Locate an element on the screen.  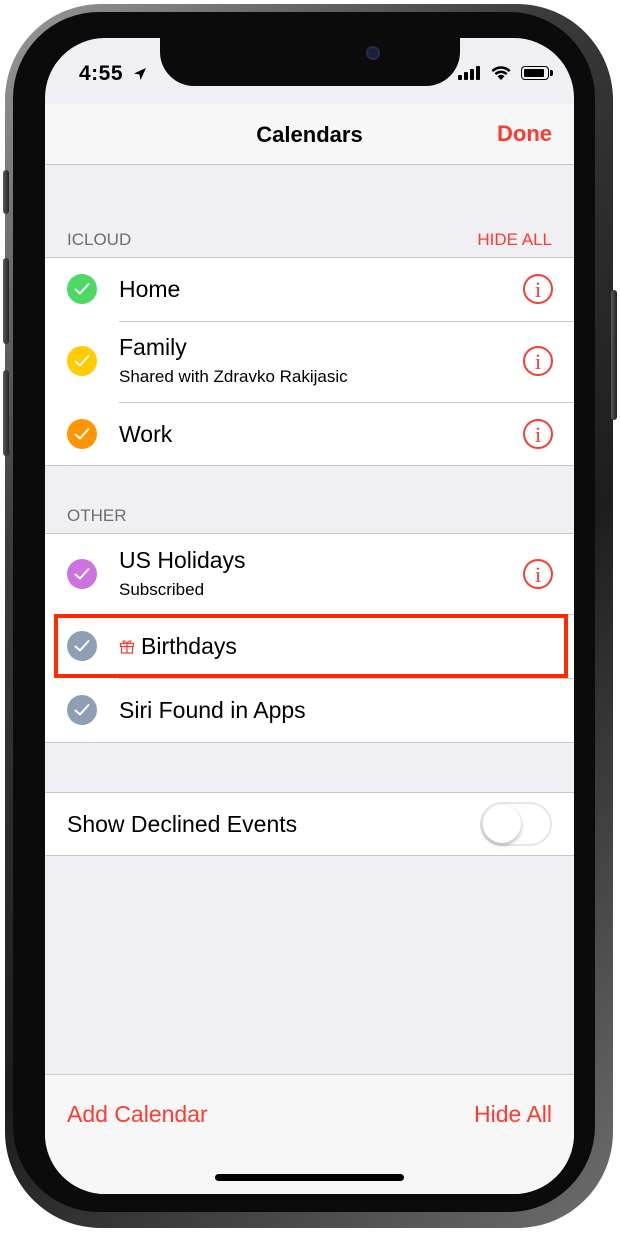
calendar-title: US Holidays is located at coordinates (182, 560).